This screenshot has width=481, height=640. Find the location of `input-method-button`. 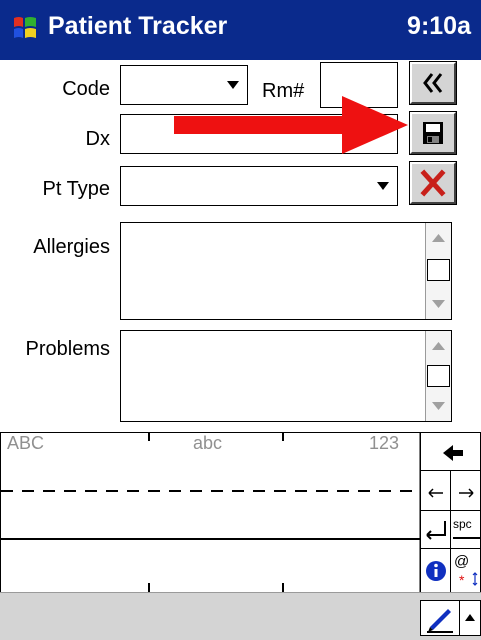

input-method-button is located at coordinates (440, 618).